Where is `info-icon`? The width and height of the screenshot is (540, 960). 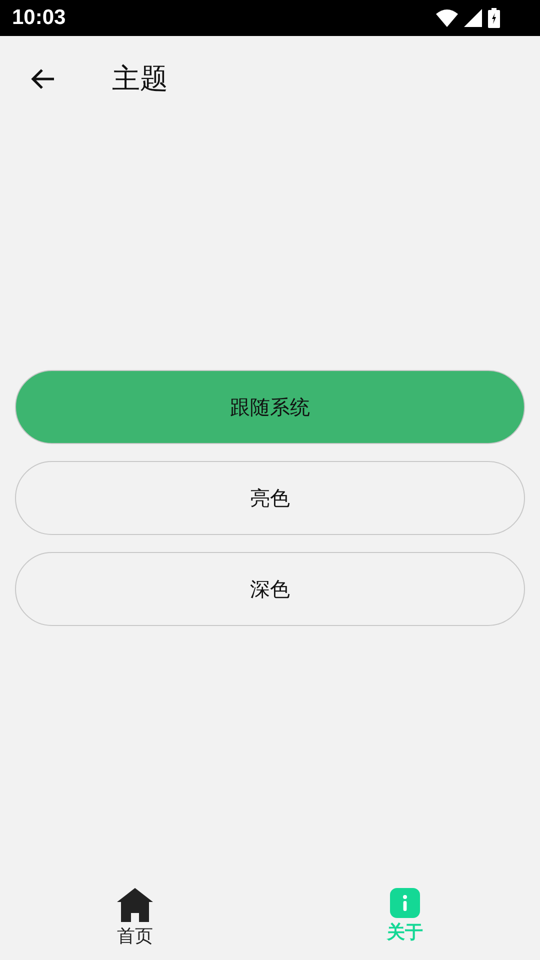
info-icon is located at coordinates (405, 903).